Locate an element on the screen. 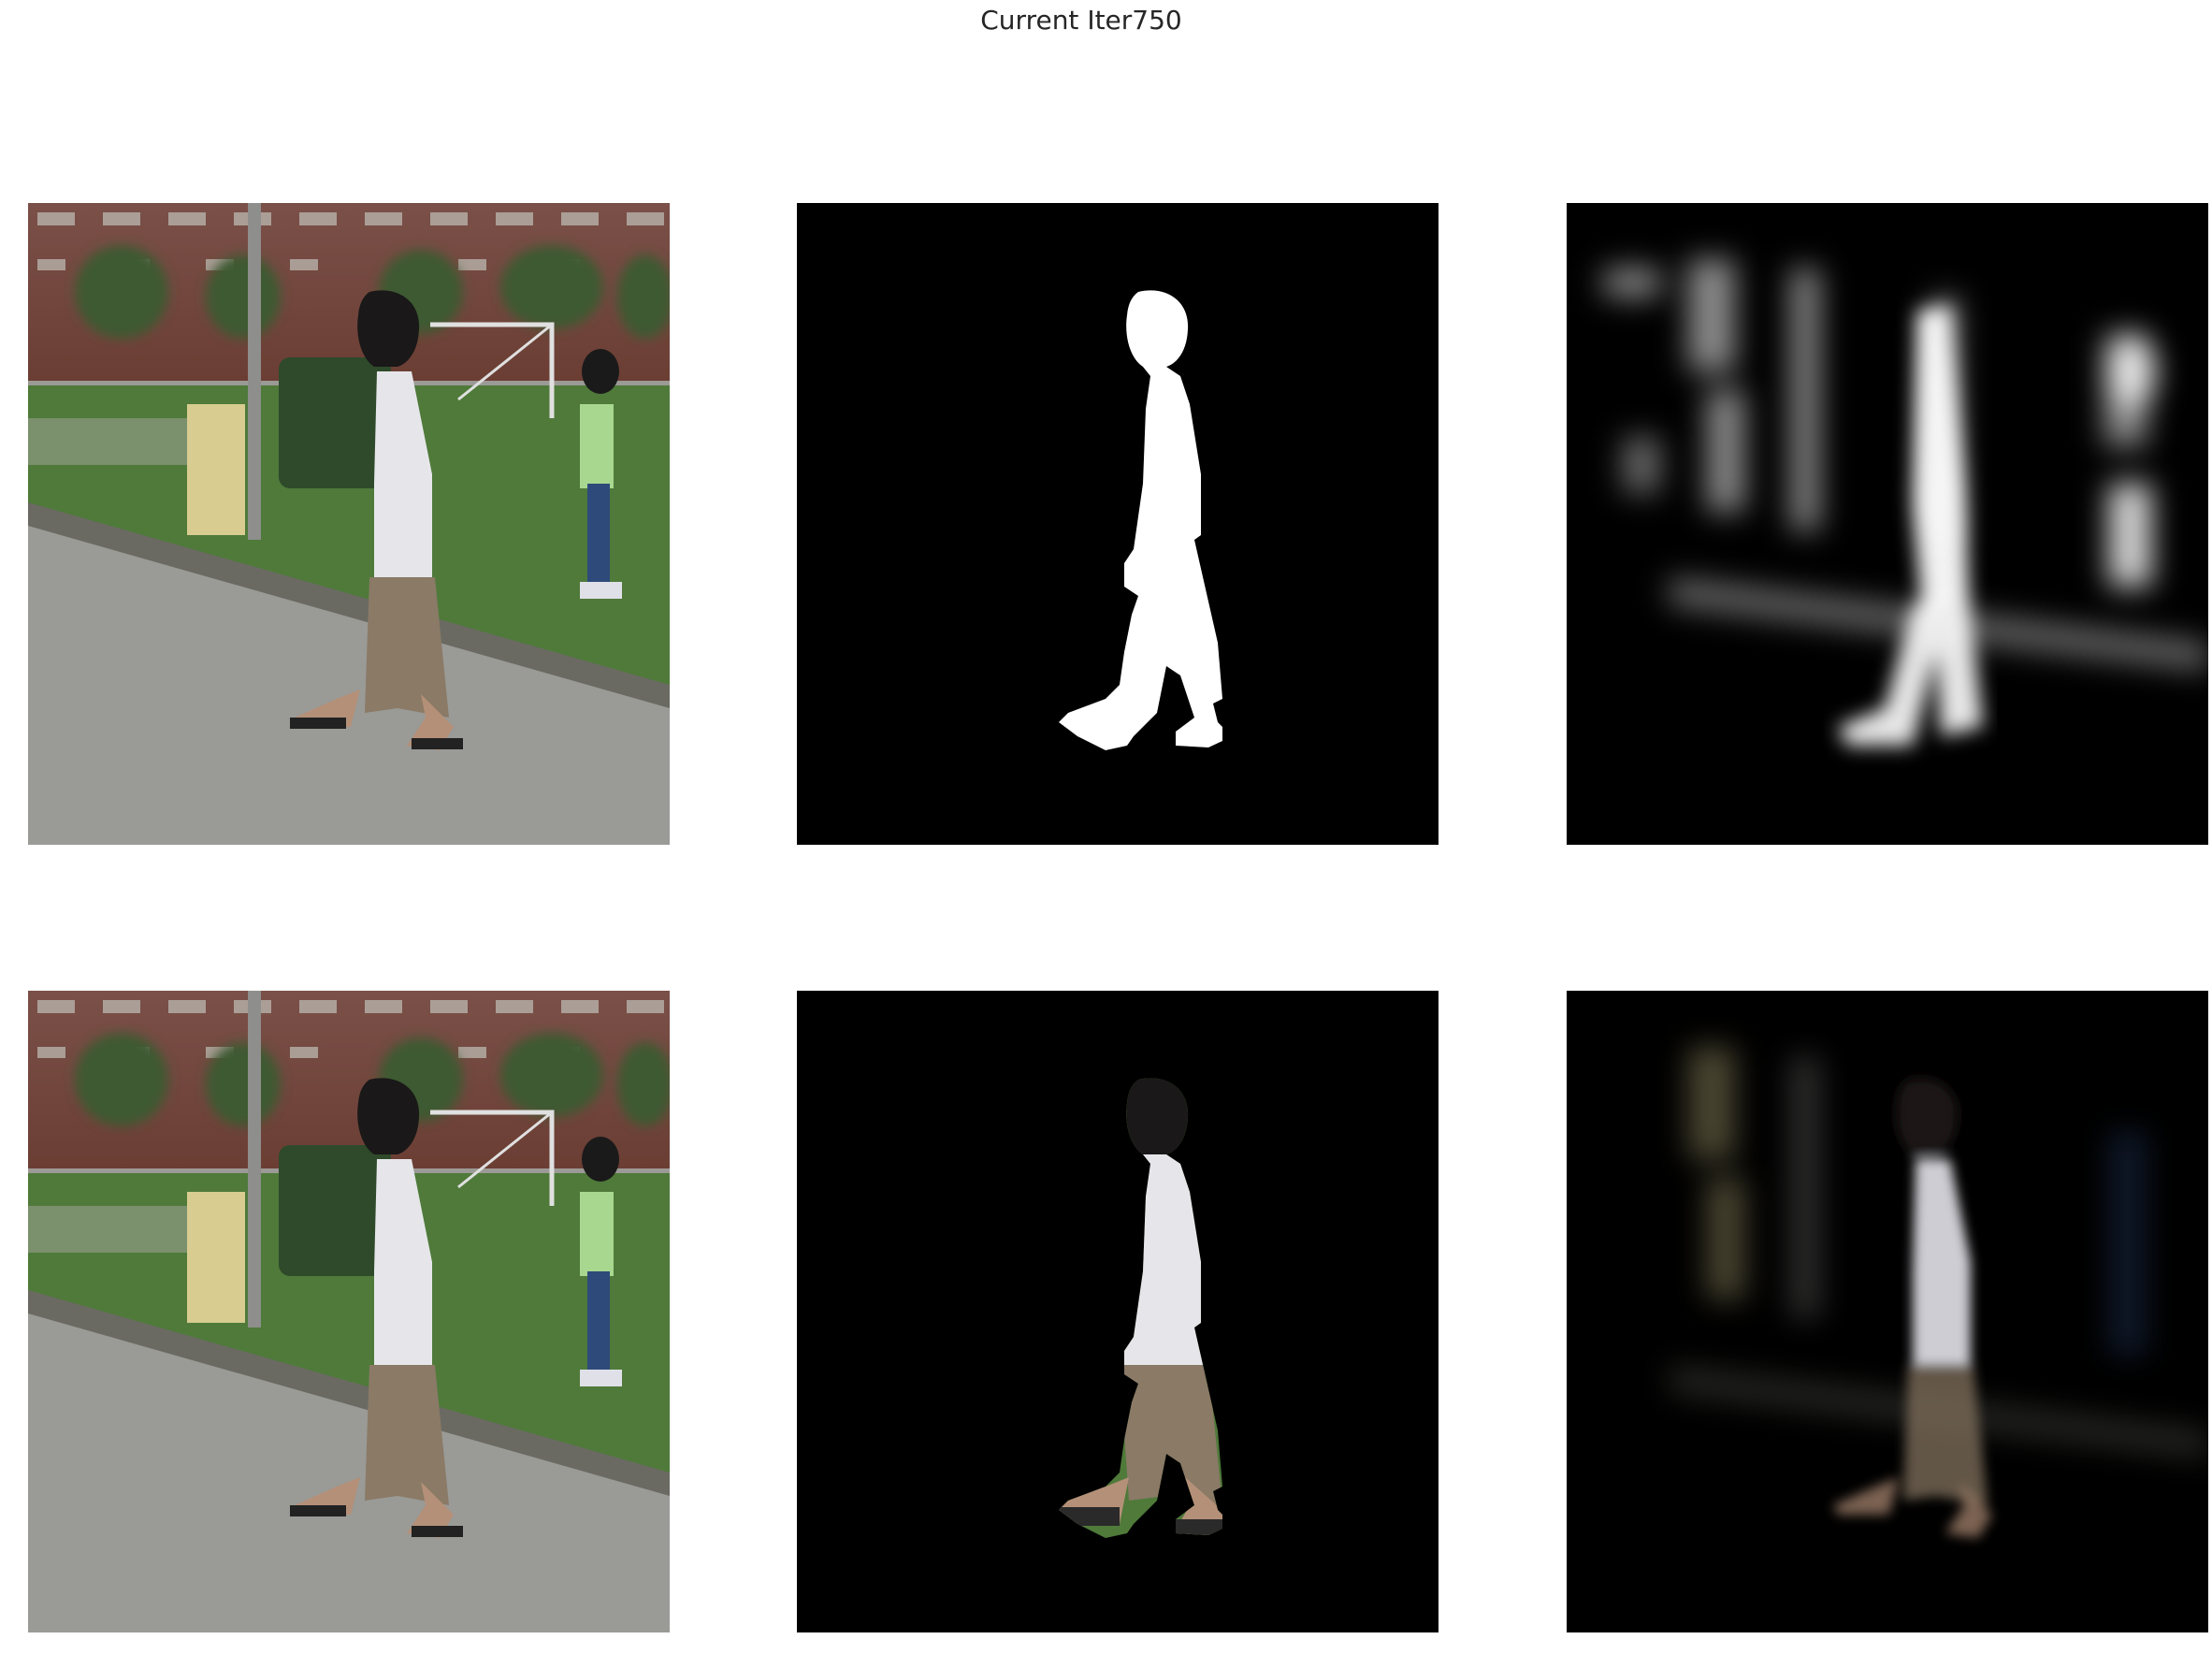 This screenshot has height=1654, width=2212. predicted-mask-panel is located at coordinates (1888, 524).